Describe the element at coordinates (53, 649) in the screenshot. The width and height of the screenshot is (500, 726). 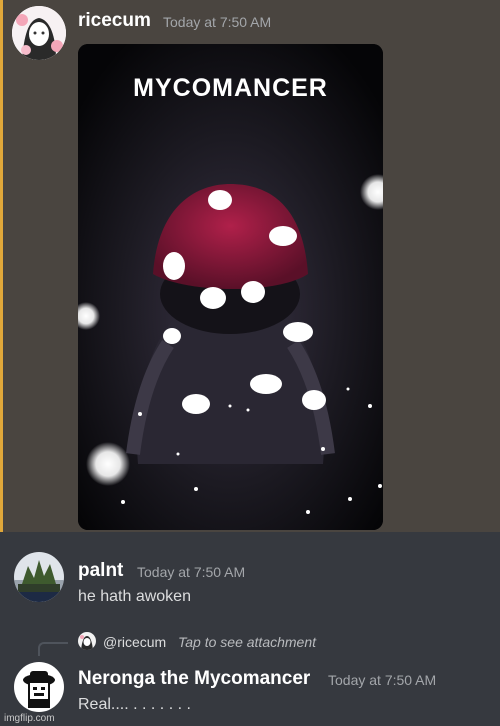
I see `reply-connector` at that location.